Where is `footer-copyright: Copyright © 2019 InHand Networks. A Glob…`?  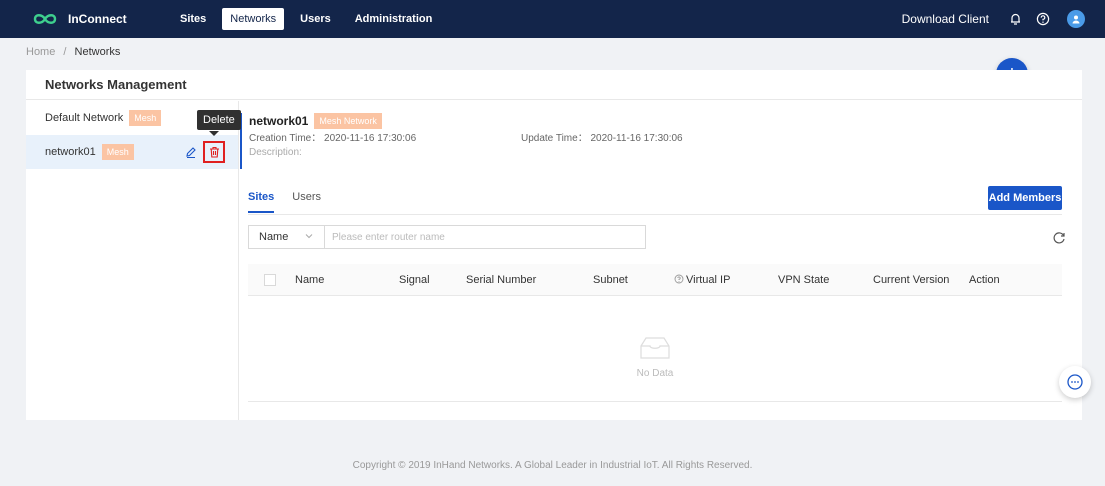 footer-copyright: Copyright © 2019 InHand Networks. A Glob… is located at coordinates (552, 465).